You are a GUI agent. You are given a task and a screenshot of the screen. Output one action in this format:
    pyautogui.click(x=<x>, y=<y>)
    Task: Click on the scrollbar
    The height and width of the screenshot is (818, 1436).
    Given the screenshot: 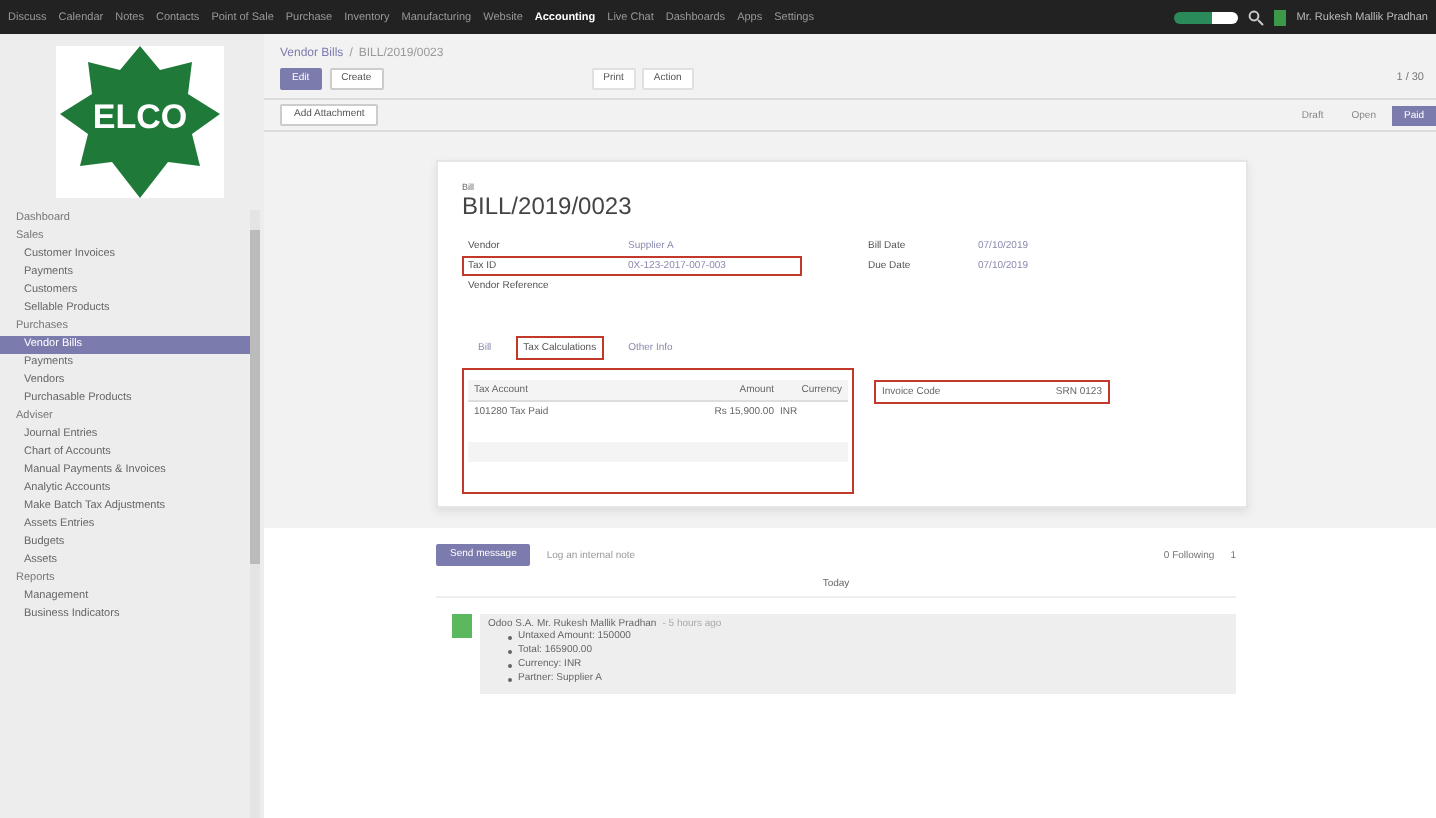 What is the action you would take?
    pyautogui.click(x=255, y=514)
    